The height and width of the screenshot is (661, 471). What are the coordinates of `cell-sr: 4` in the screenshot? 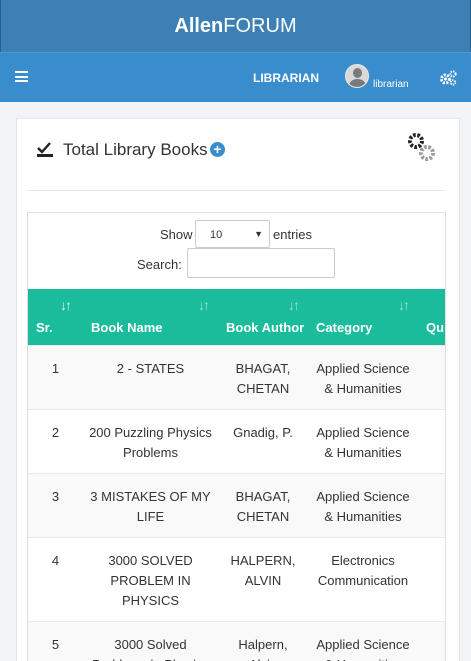 It's located at (55, 578).